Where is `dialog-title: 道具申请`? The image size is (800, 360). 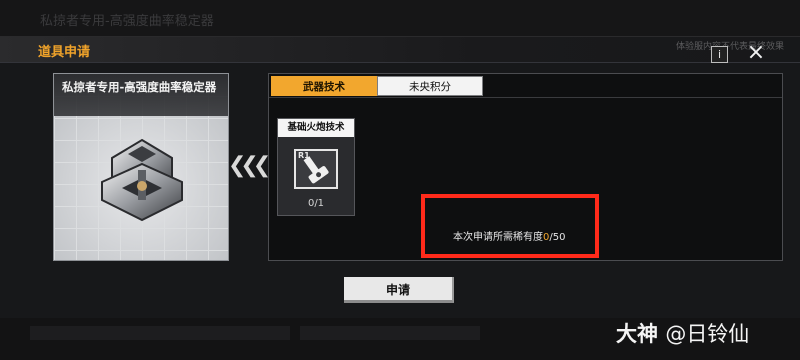 dialog-title: 道具申请 is located at coordinates (64, 52).